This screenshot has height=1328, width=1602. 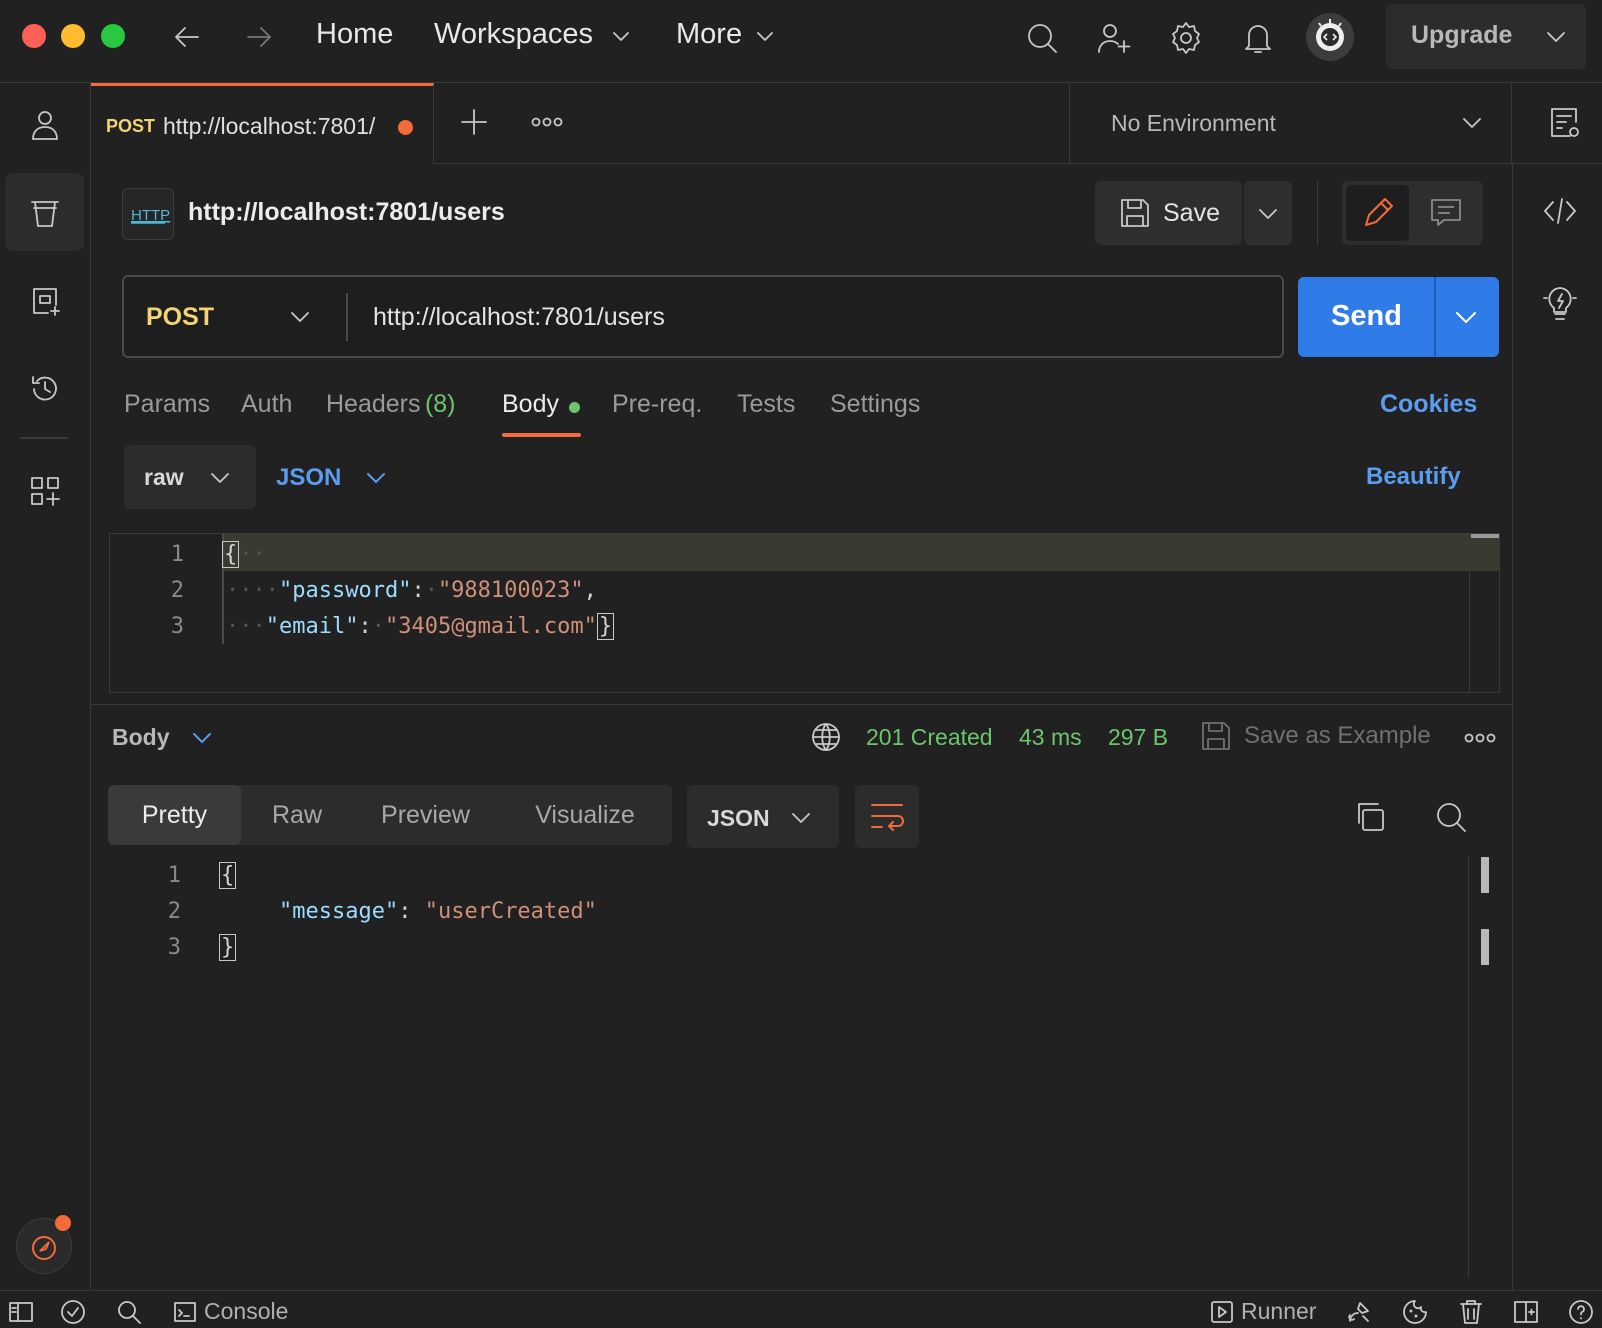 I want to click on tab-body: Body, so click(x=541, y=414).